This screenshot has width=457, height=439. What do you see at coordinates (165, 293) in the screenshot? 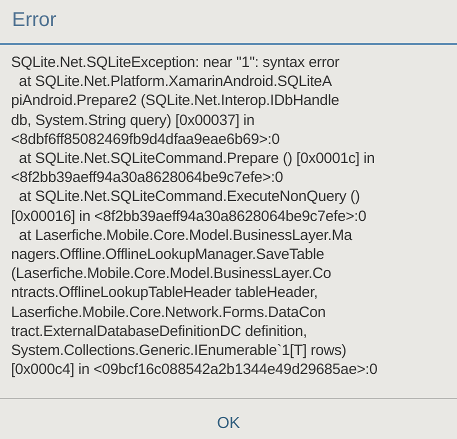
I see `error-message-line: ntracts.OfflineLookupTableHeader tableHeader,` at bounding box center [165, 293].